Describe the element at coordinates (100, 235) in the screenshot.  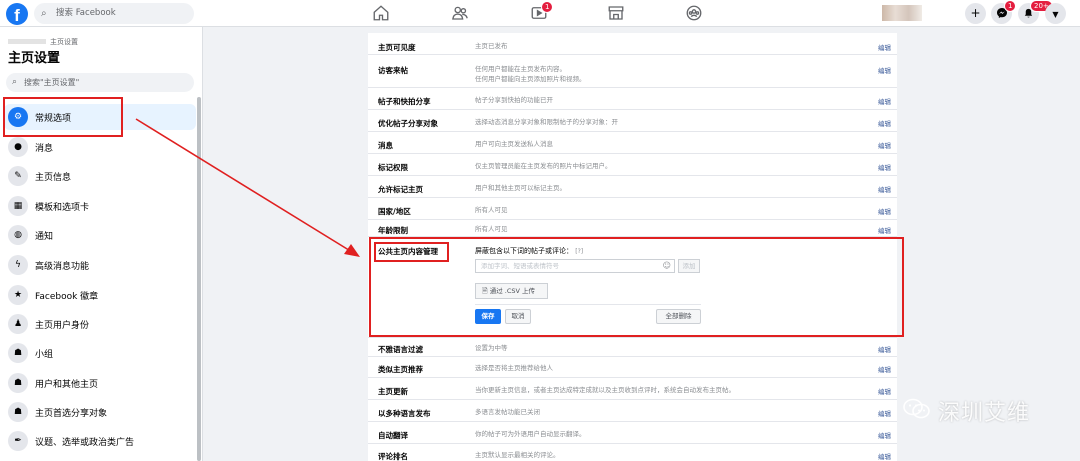
I see `sidebar-item-notifications: ◍ 通知` at that location.